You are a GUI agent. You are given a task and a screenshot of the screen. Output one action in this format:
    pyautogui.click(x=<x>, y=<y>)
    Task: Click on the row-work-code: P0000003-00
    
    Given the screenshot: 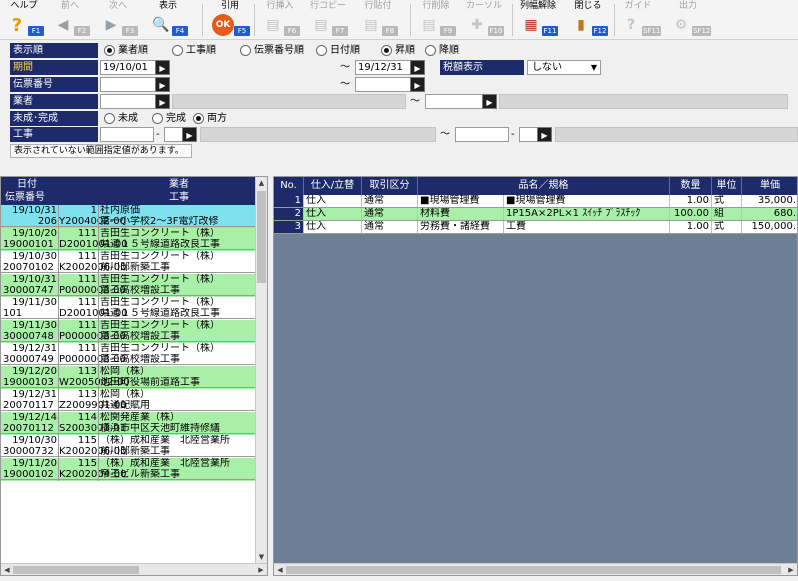 What is the action you would take?
    pyautogui.click(x=92, y=290)
    